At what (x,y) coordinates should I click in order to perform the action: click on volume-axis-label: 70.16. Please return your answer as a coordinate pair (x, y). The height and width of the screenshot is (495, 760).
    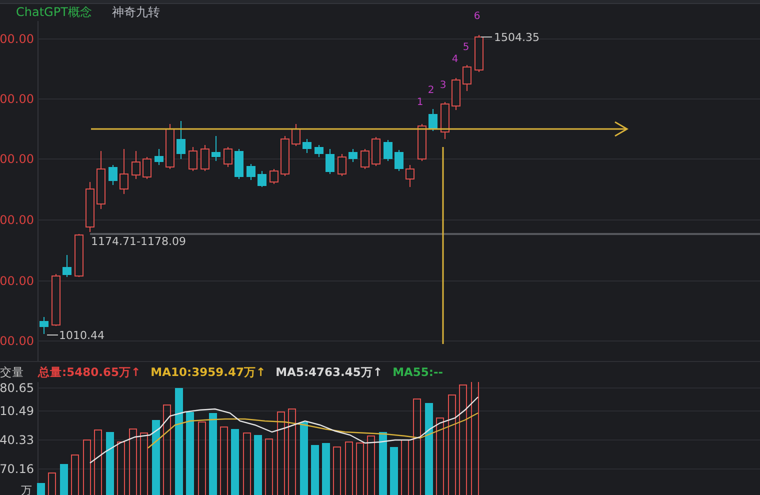
    Looking at the image, I should click on (17, 469).